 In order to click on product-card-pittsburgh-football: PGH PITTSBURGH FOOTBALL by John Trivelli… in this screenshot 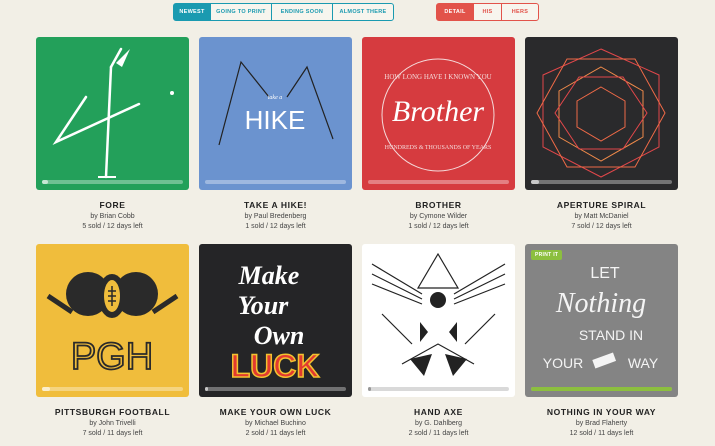, I will do `click(112, 341)`.